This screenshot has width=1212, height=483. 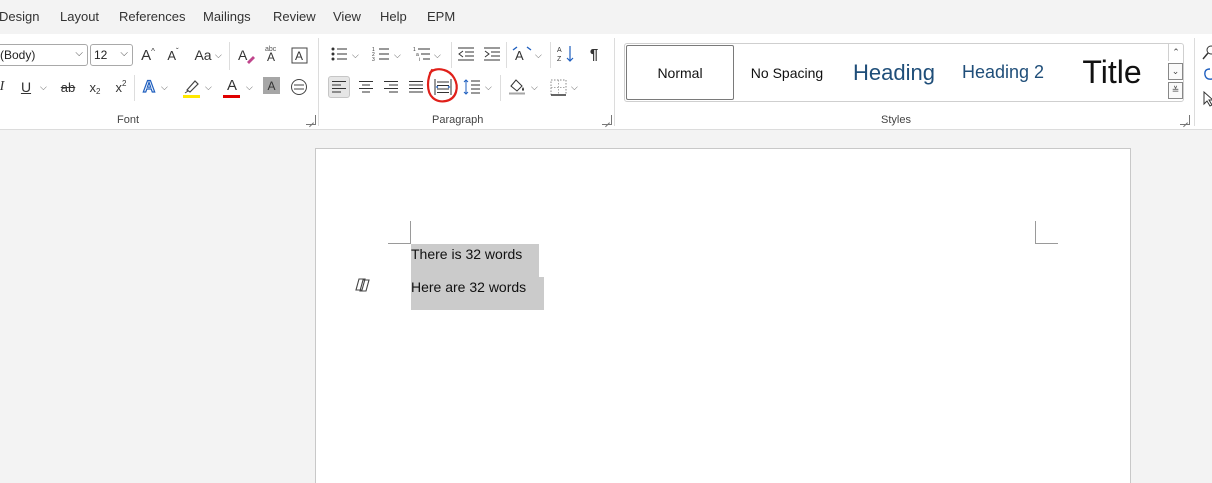 I want to click on menu-references: References, so click(x=152, y=16).